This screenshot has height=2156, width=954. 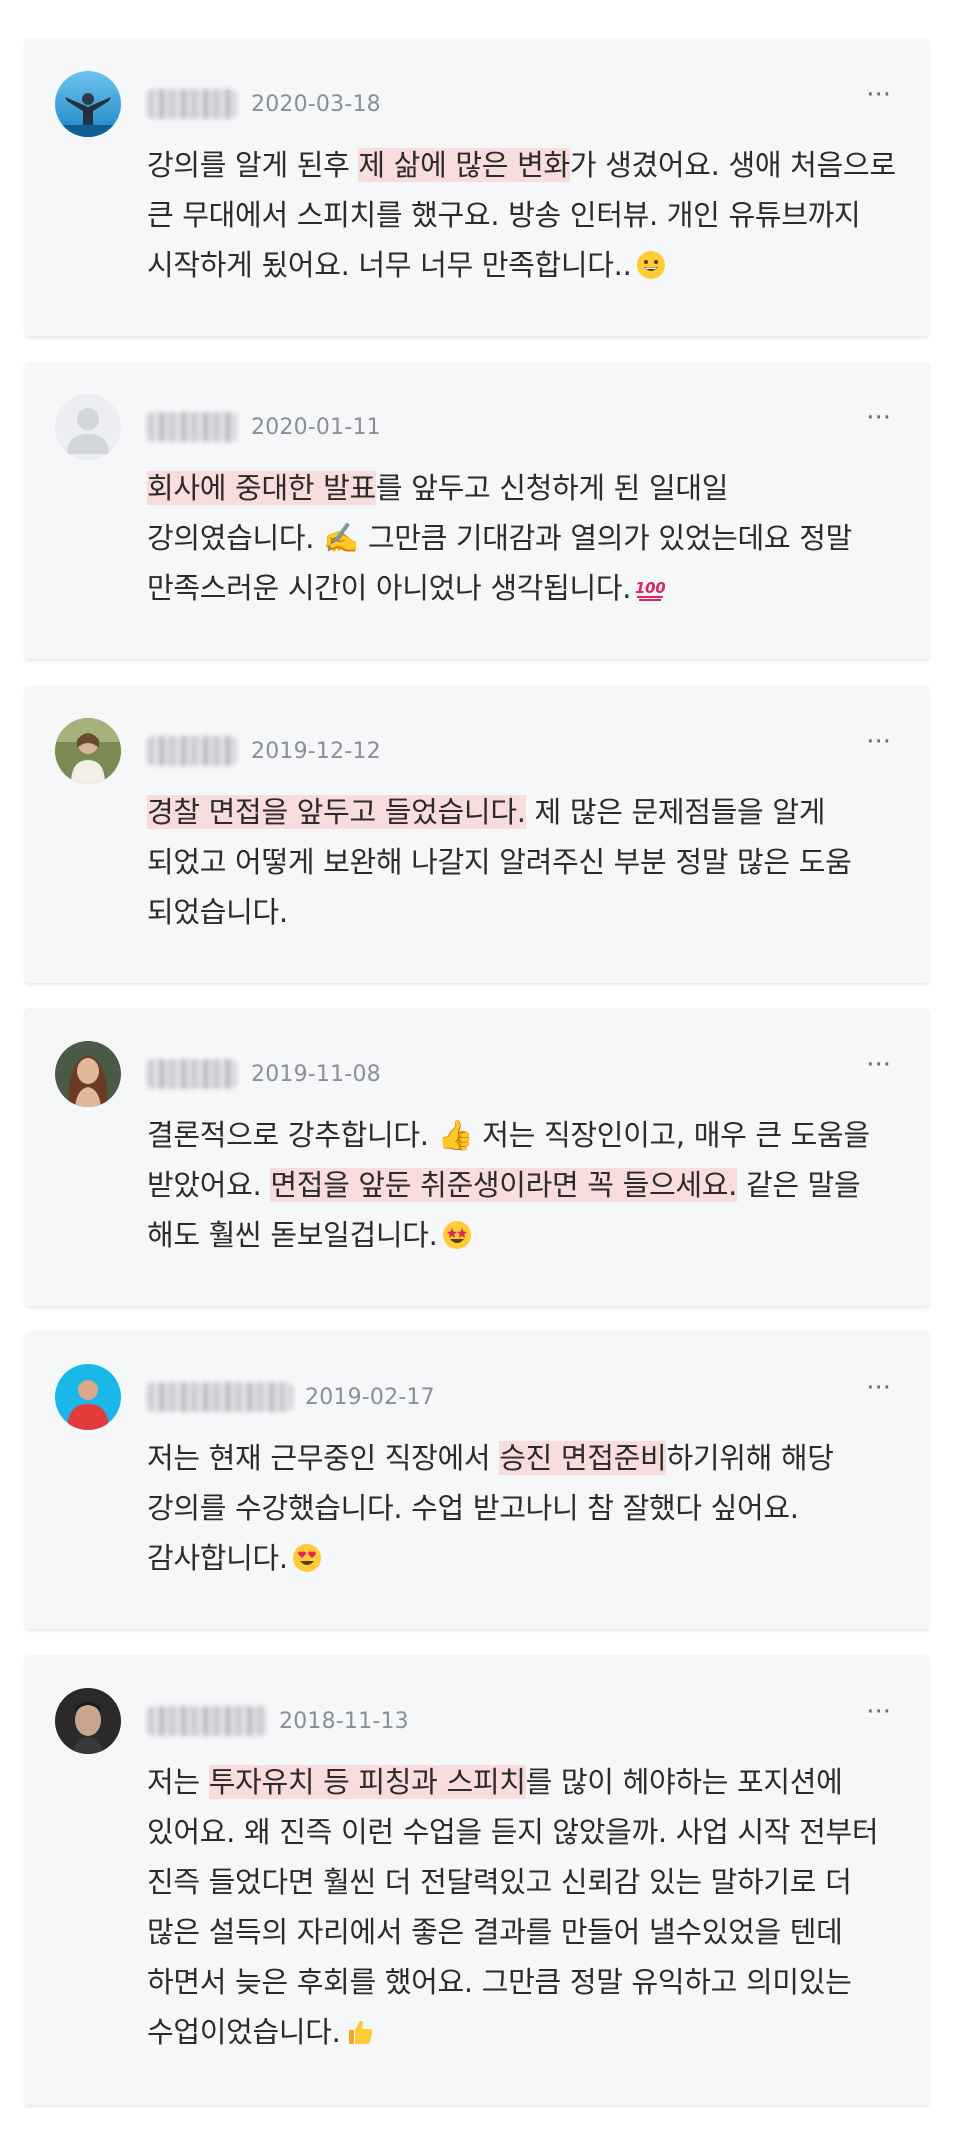 What do you see at coordinates (316, 751) in the screenshot?
I see `review-date: 2019-12-12` at bounding box center [316, 751].